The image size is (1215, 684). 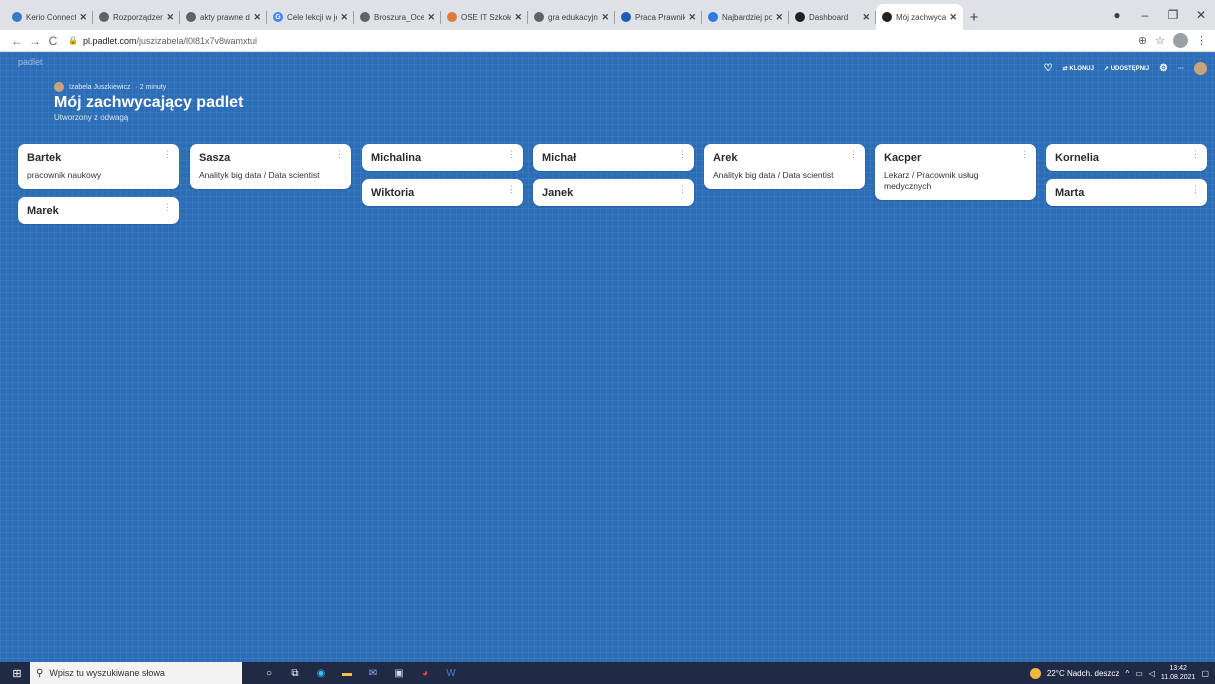 I want to click on card-column: Arek Analityk big data / Data scientist ⋮, so click(x=784, y=170).